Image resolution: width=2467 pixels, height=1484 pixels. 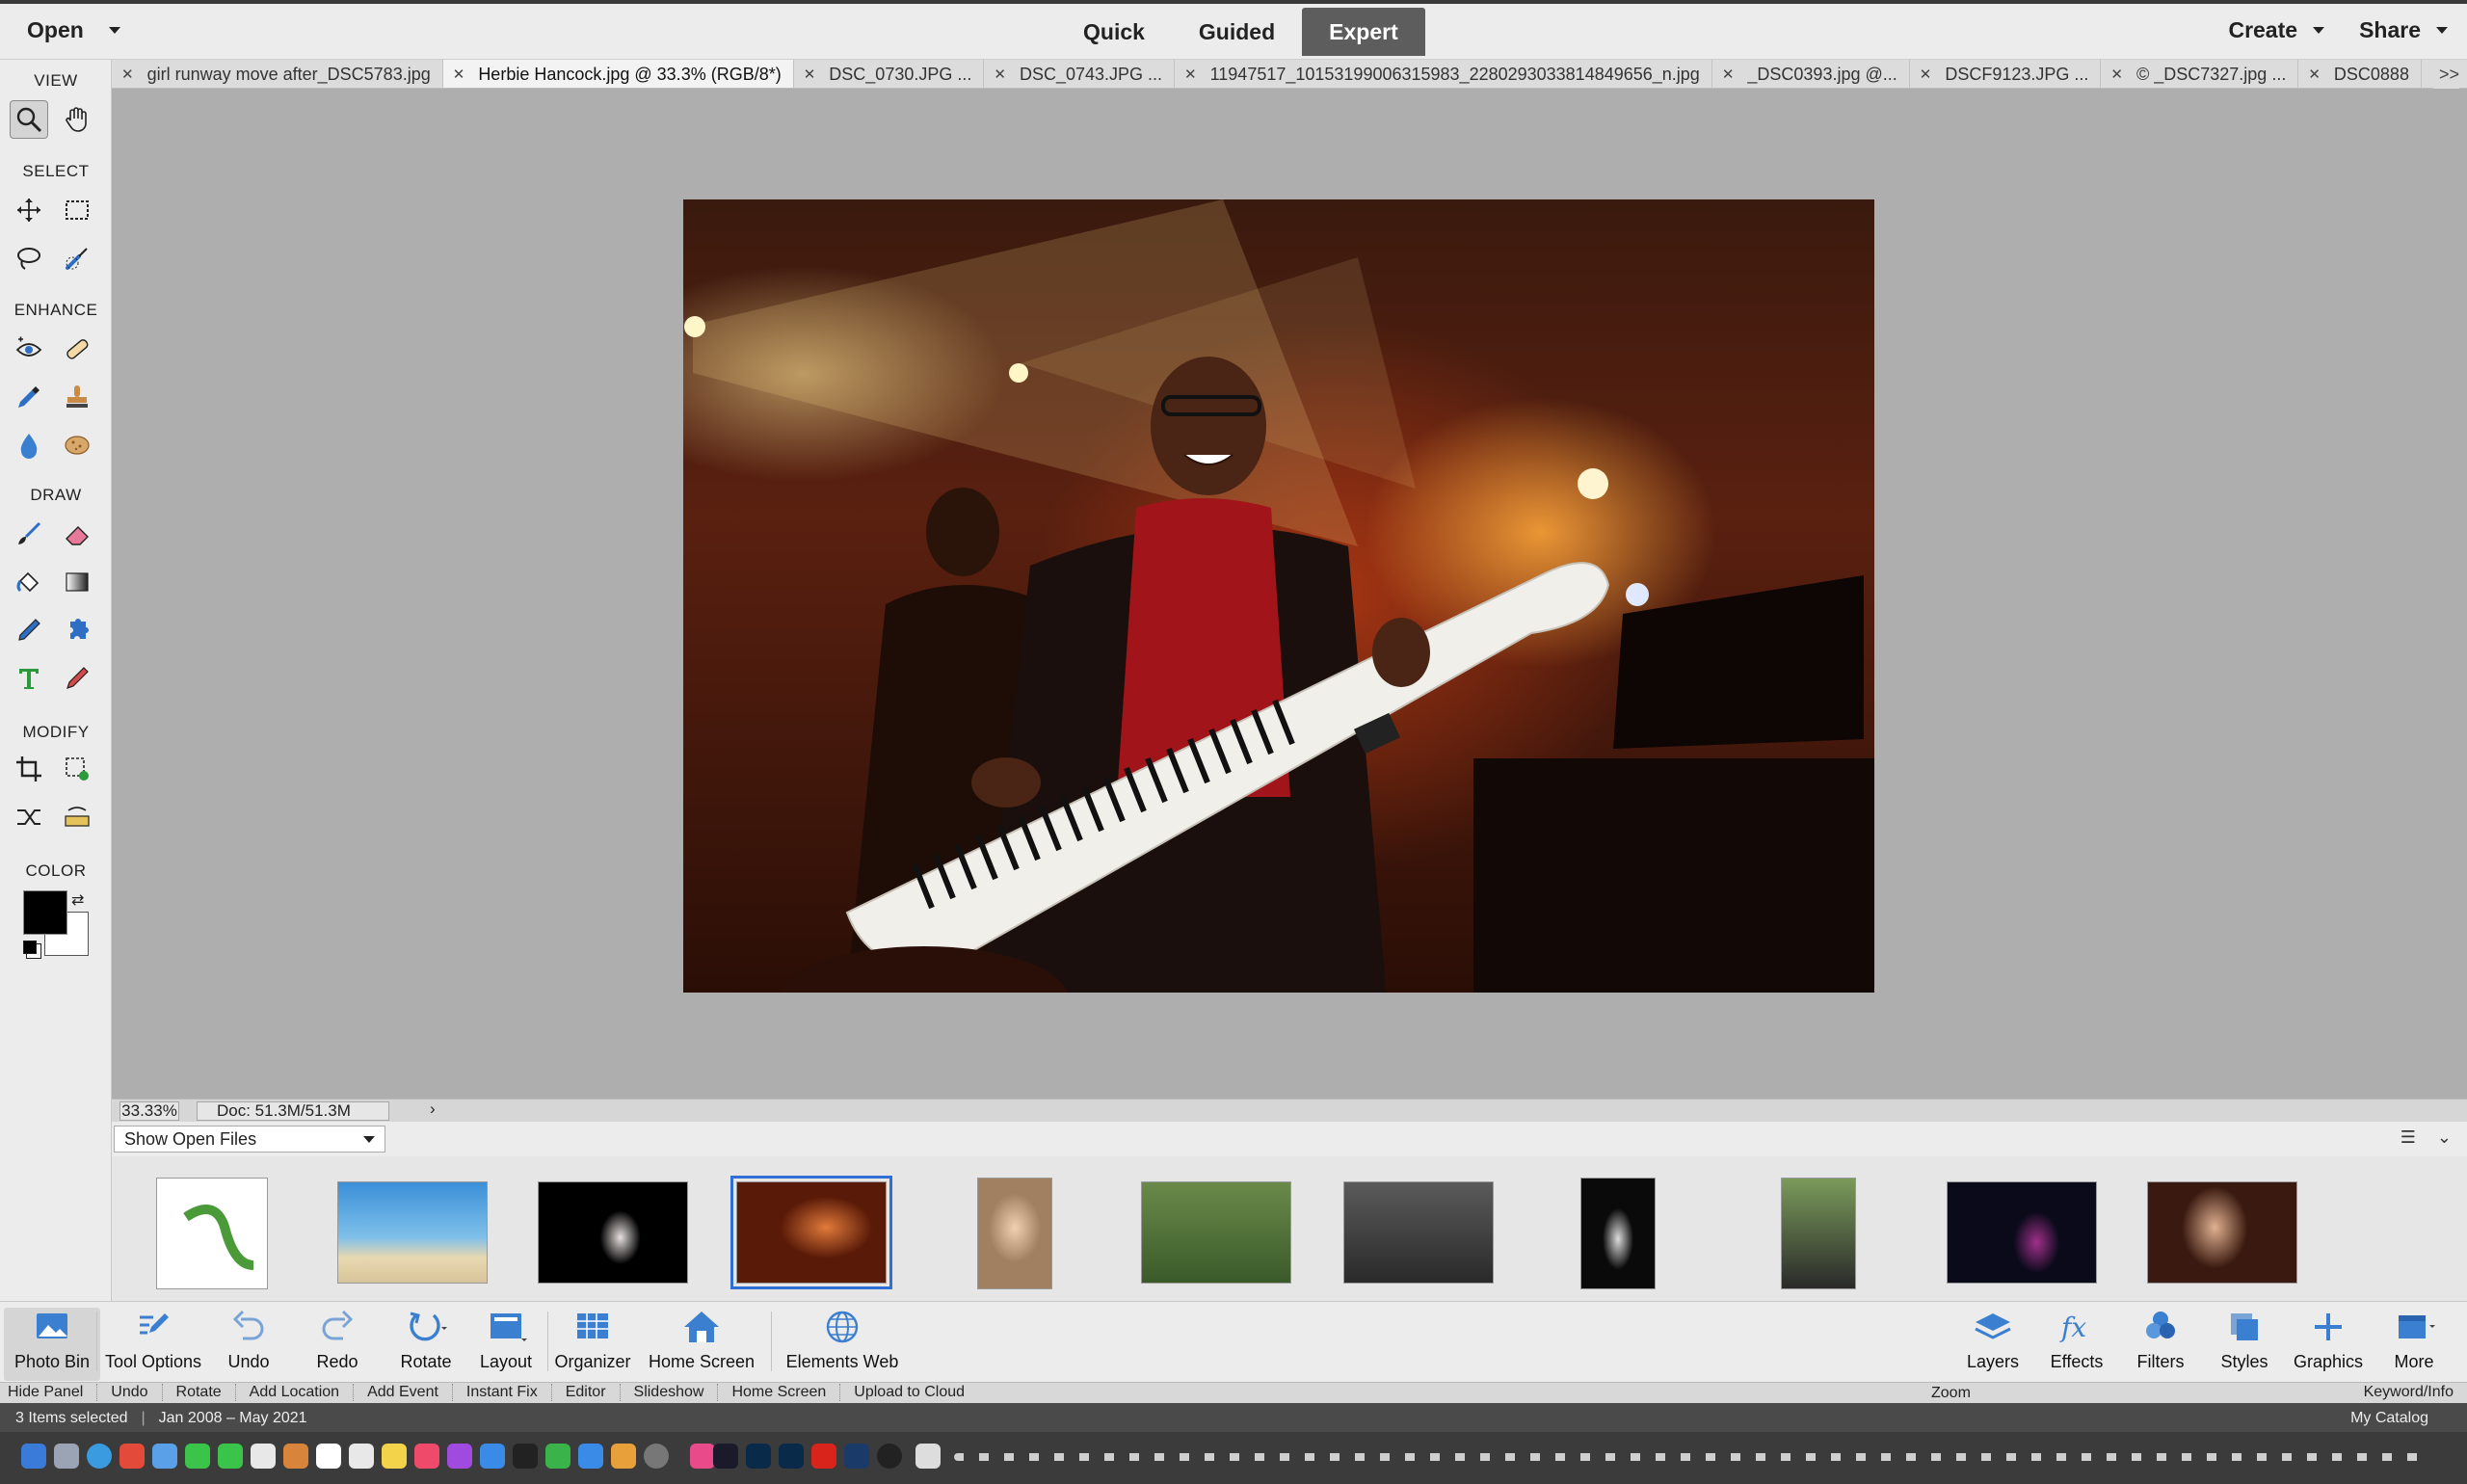 What do you see at coordinates (77, 678) in the screenshot?
I see `pencil-tool` at bounding box center [77, 678].